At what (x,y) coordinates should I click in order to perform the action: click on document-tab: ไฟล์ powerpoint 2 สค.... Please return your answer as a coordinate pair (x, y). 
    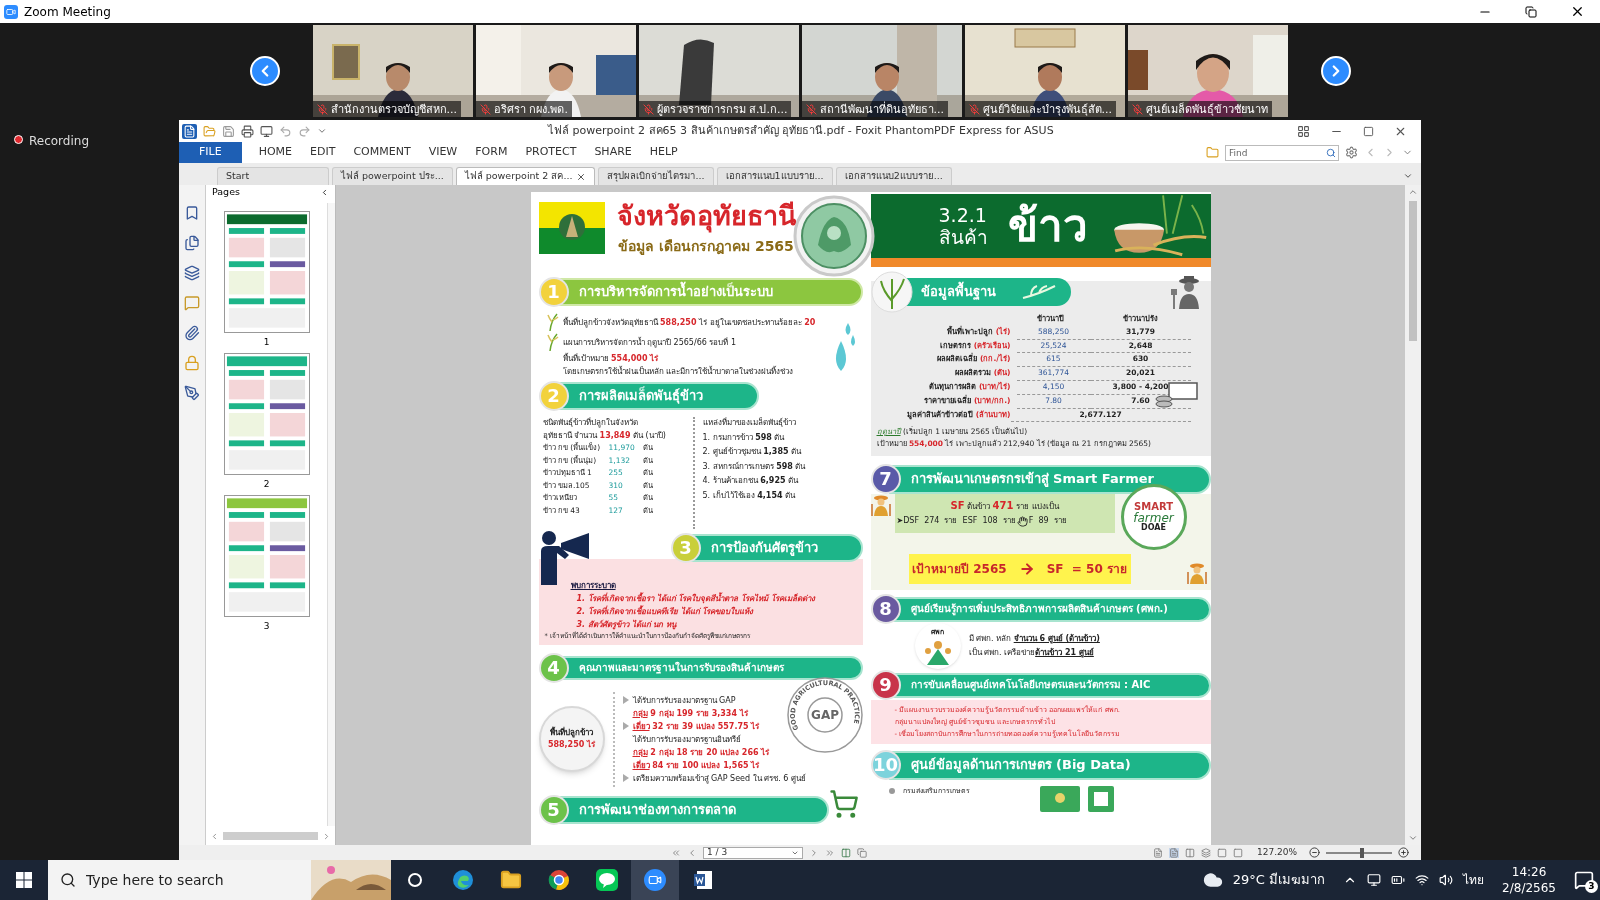
    Looking at the image, I should click on (525, 176).